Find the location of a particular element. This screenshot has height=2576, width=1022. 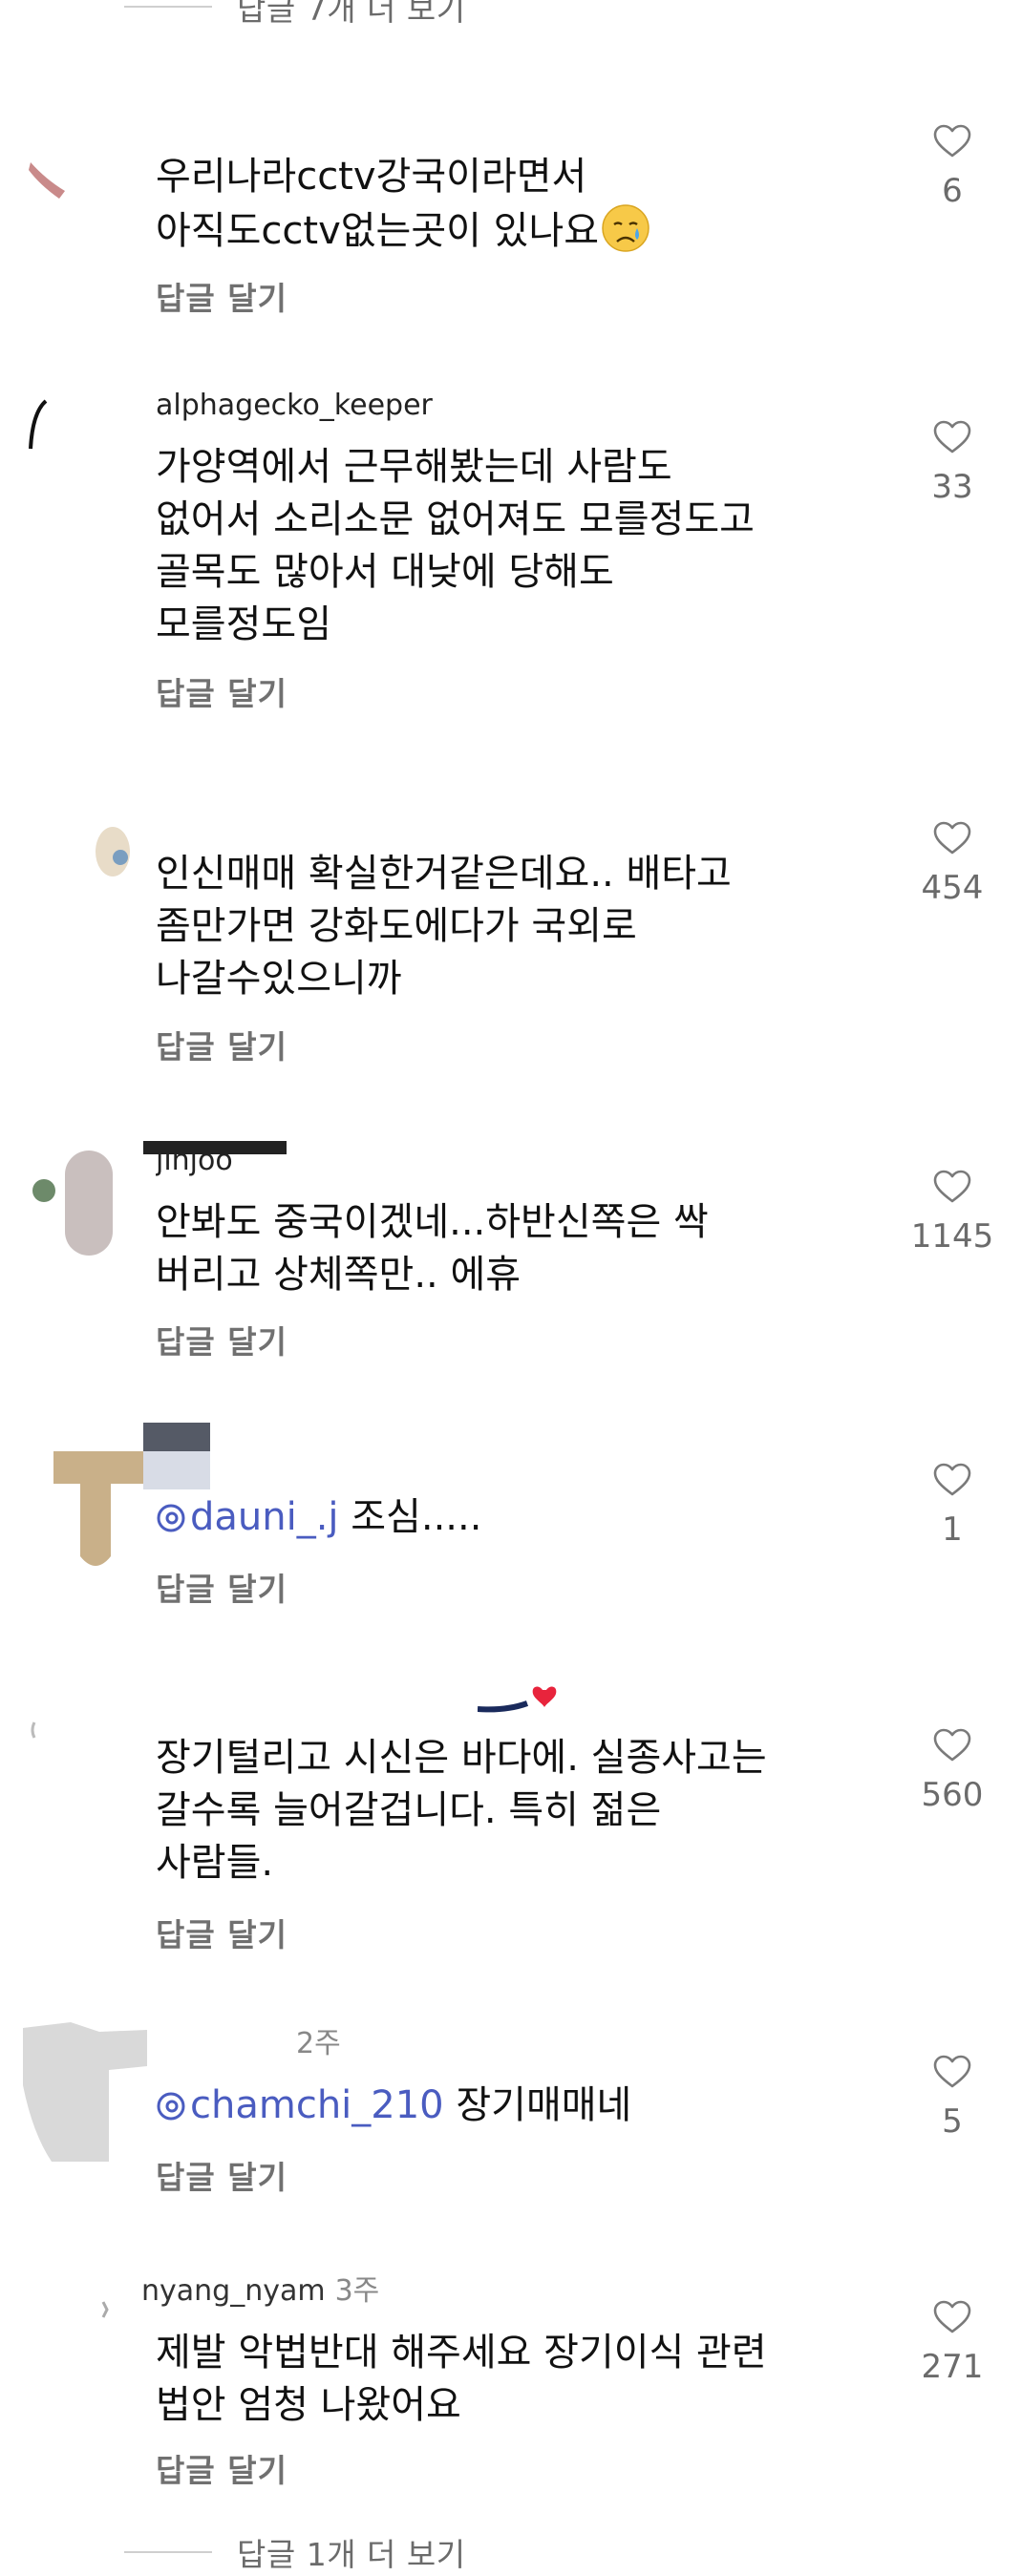

mention-text: dauni_.j is located at coordinates (264, 1517).